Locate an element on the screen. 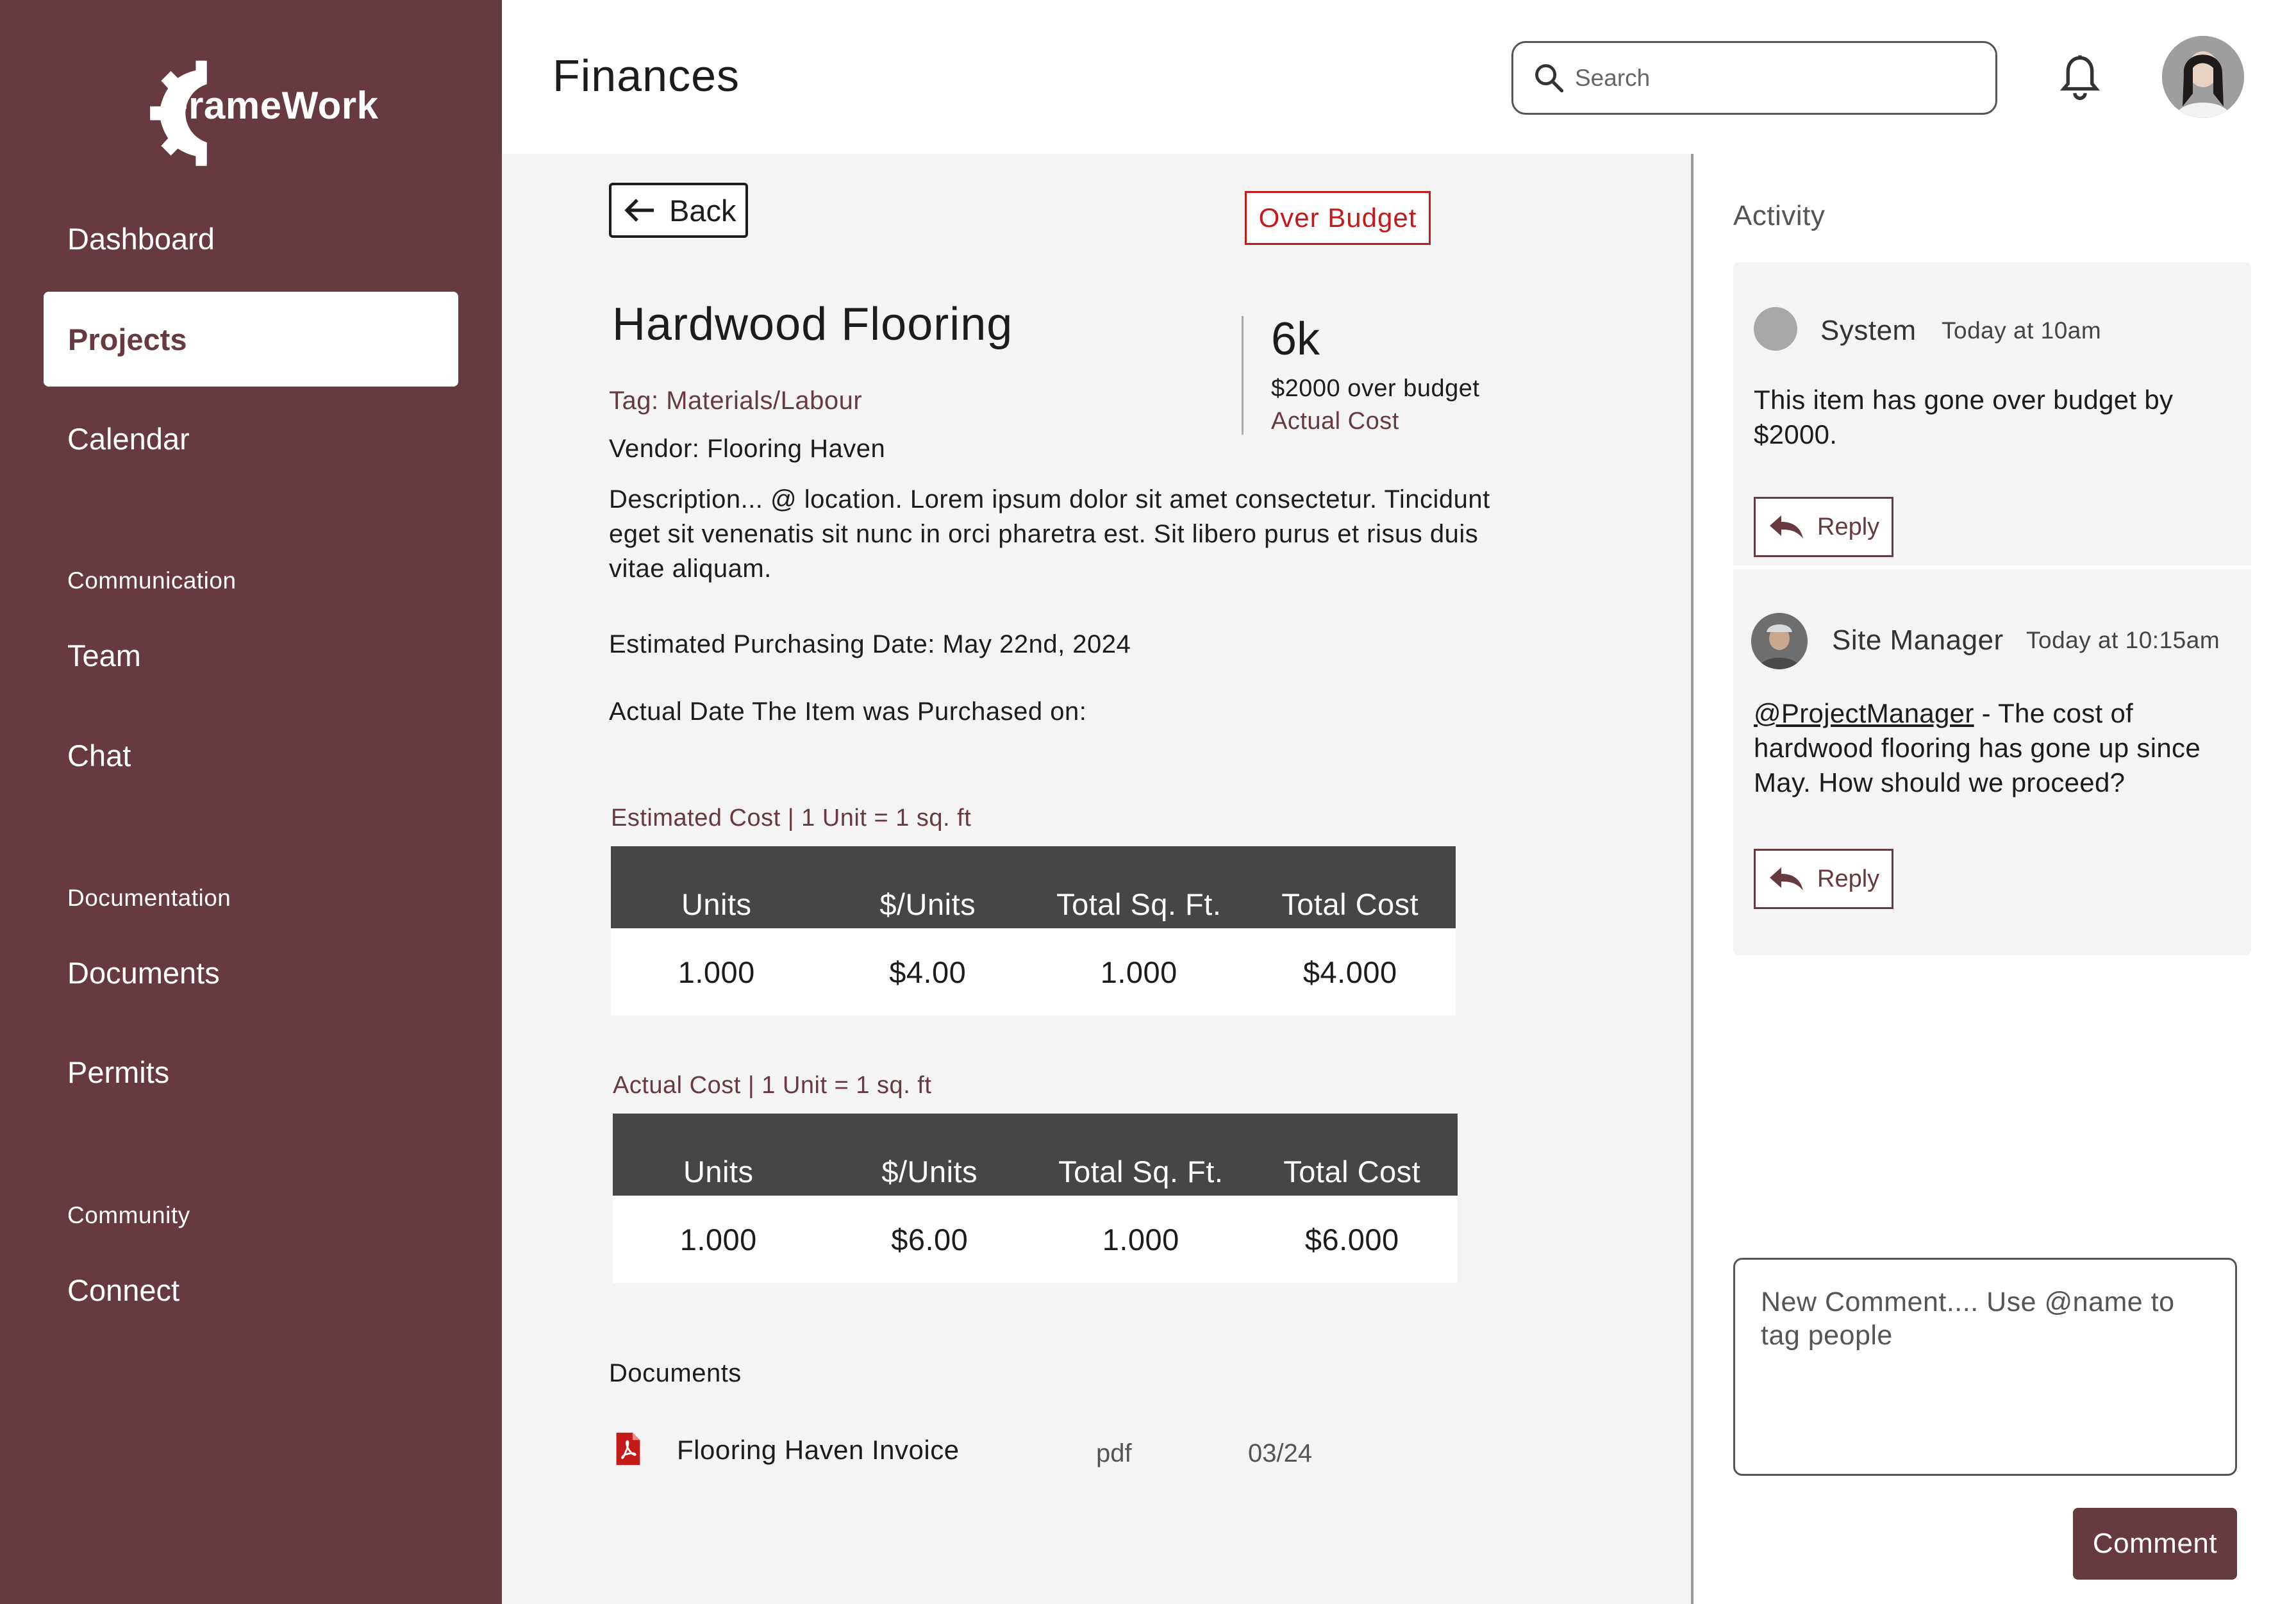 The width and height of the screenshot is (2296, 1604). search-bar is located at coordinates (1754, 78).